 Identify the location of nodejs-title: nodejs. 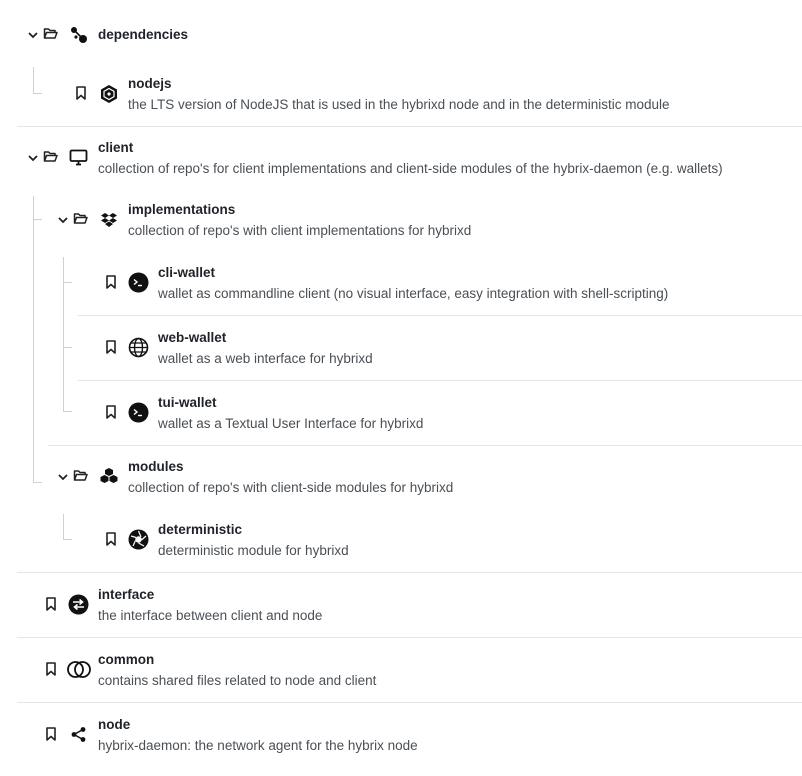
(150, 83).